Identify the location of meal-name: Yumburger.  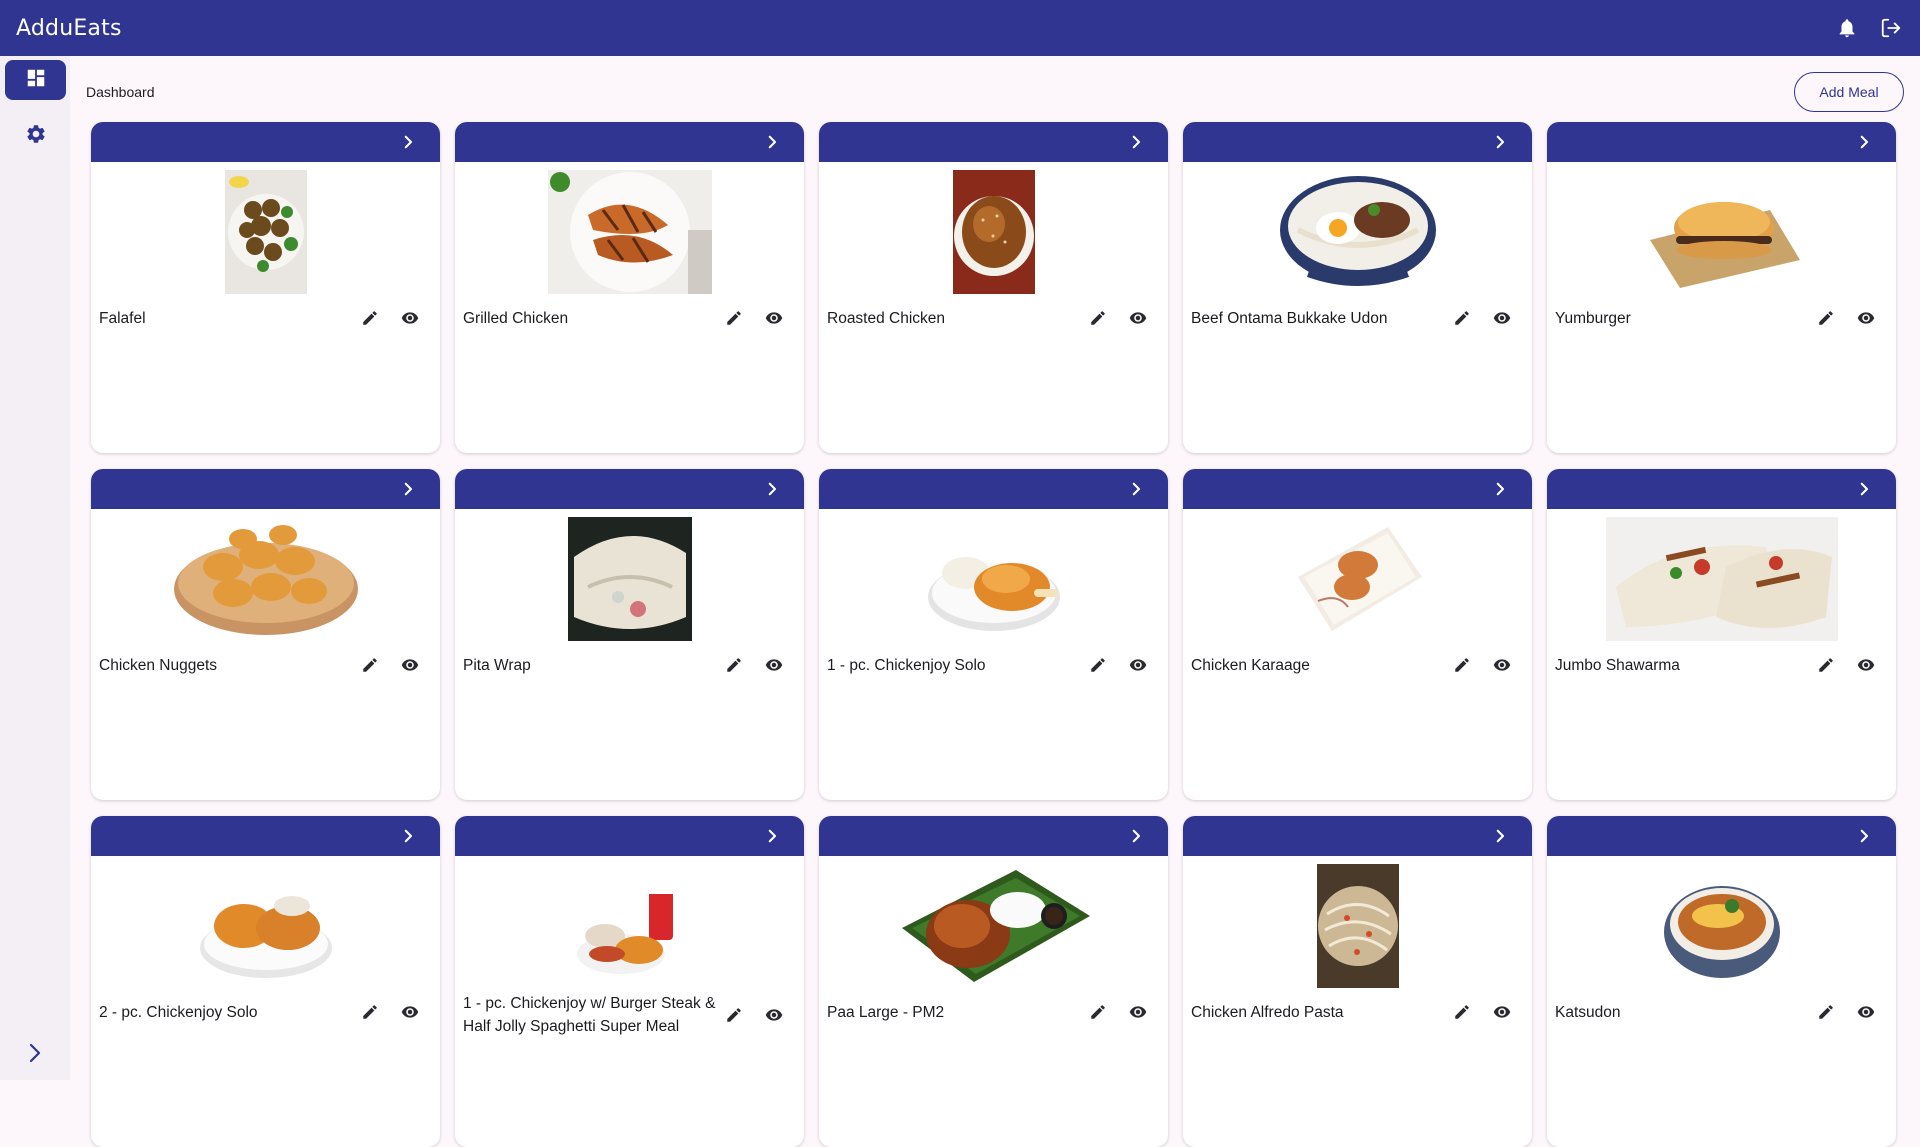
(1593, 318).